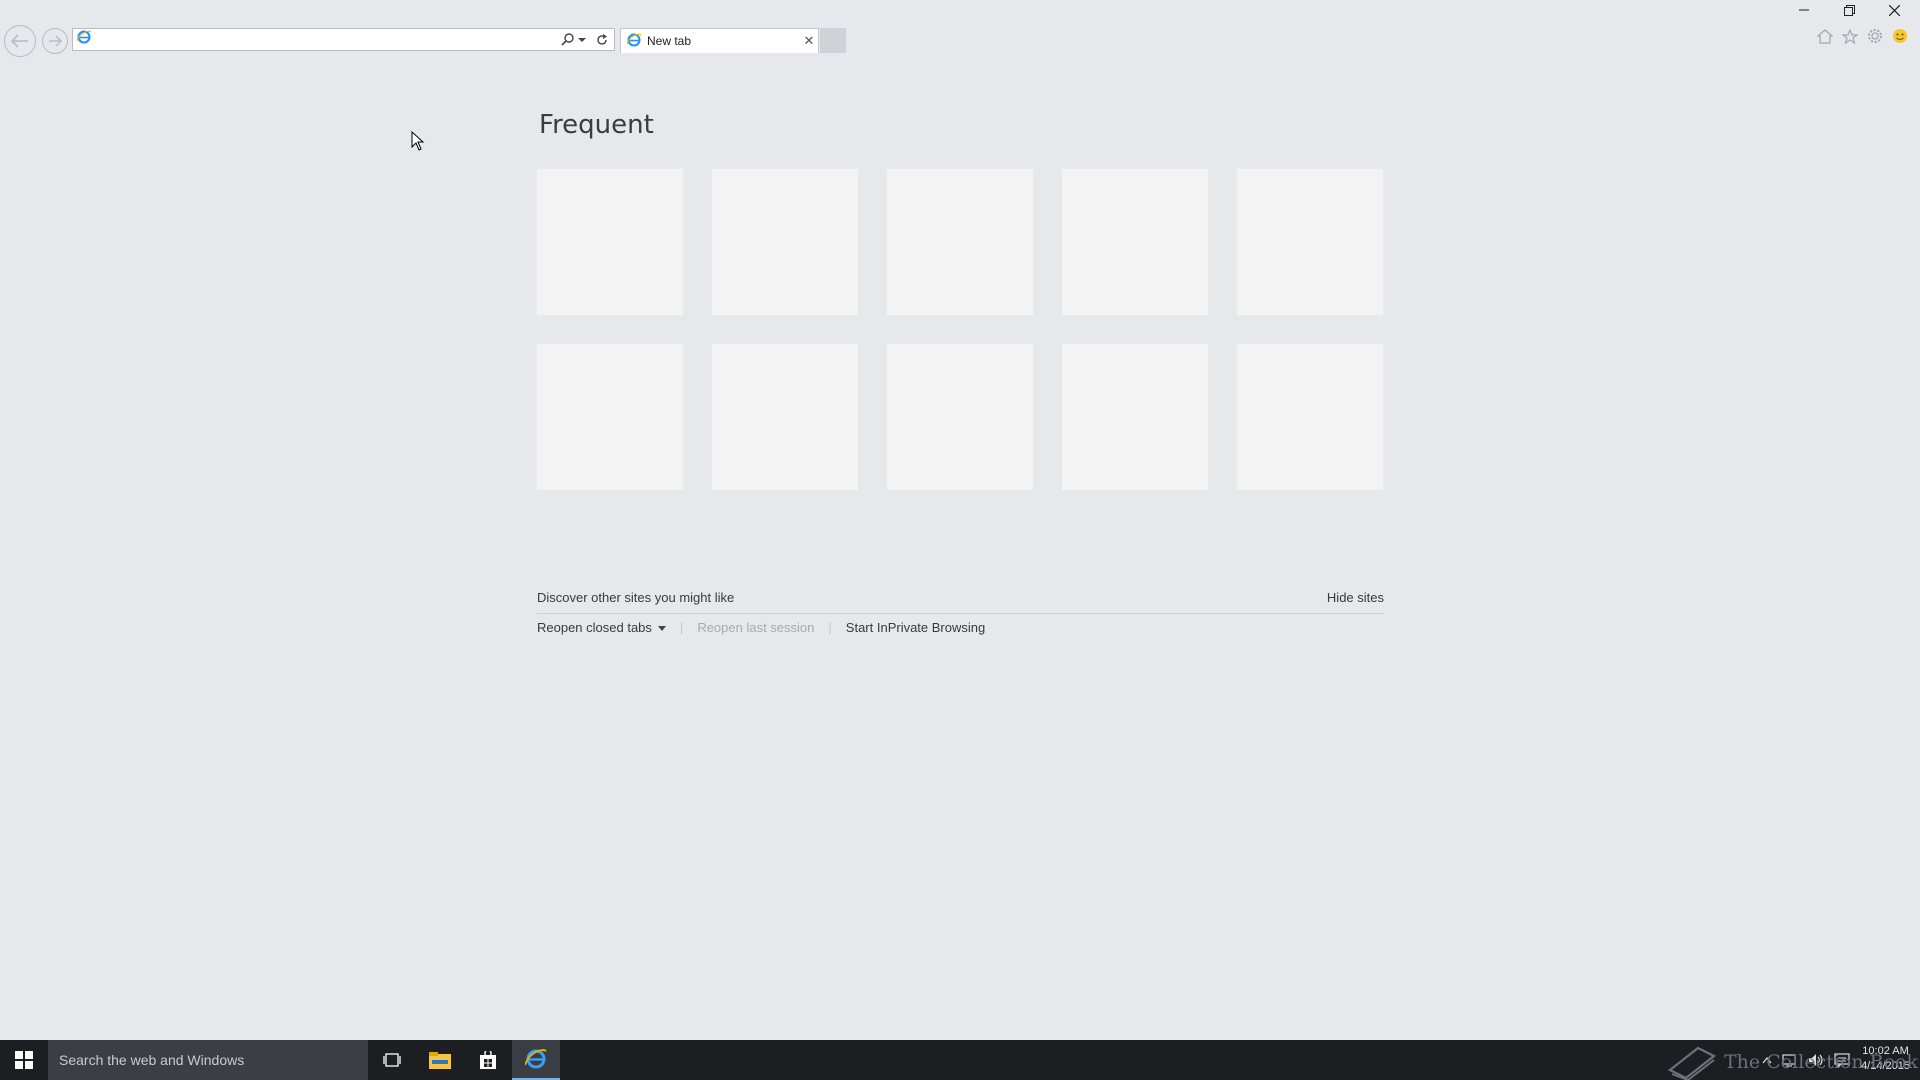  Describe the element at coordinates (915, 627) in the screenshot. I see `start-inprivate-link: Start InPrivate Browsing` at that location.